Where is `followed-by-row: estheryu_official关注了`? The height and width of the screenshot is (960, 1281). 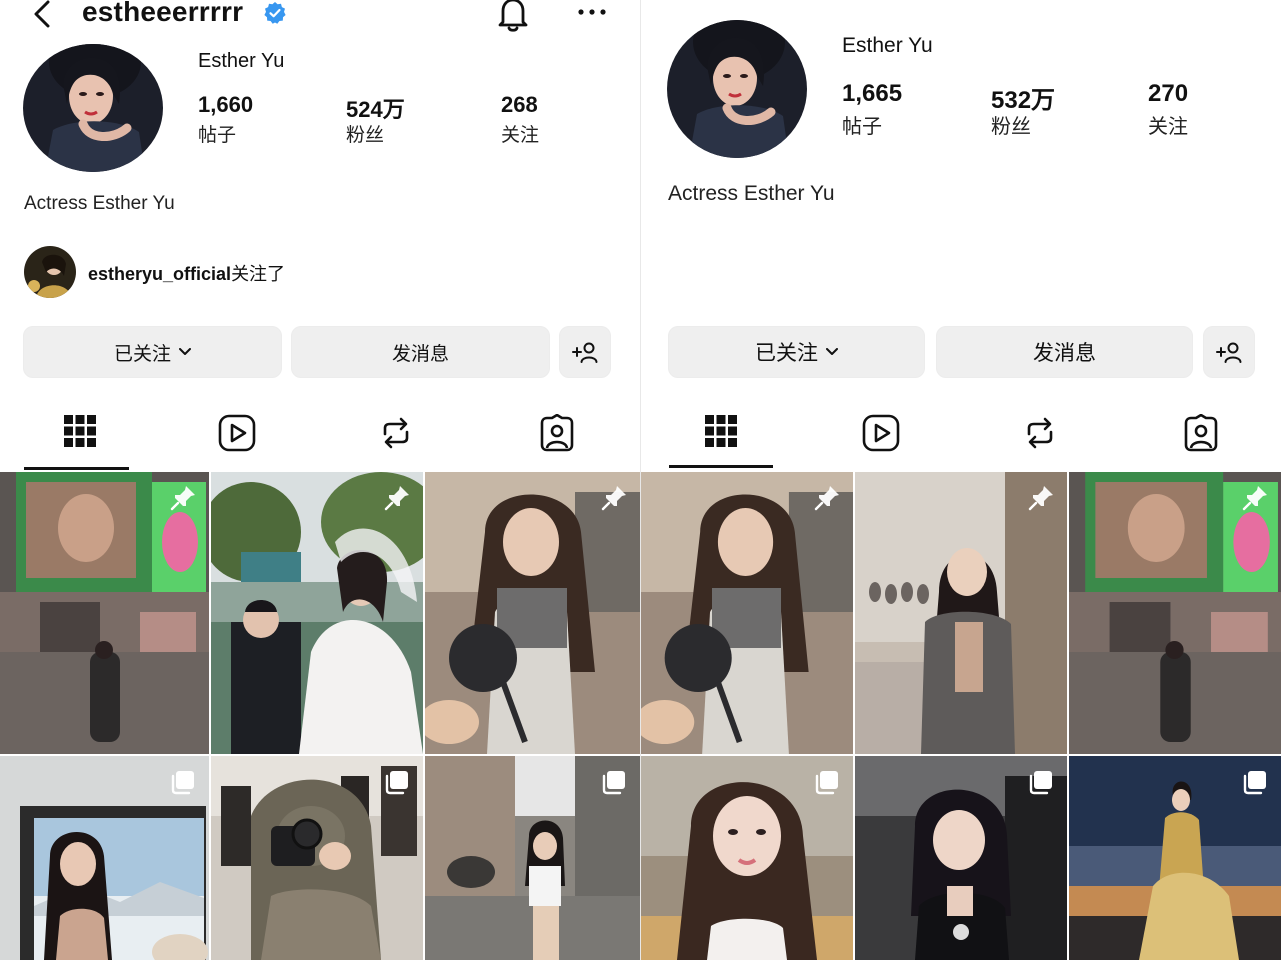 followed-by-row: estheryu_official关注了 is located at coordinates (224, 273).